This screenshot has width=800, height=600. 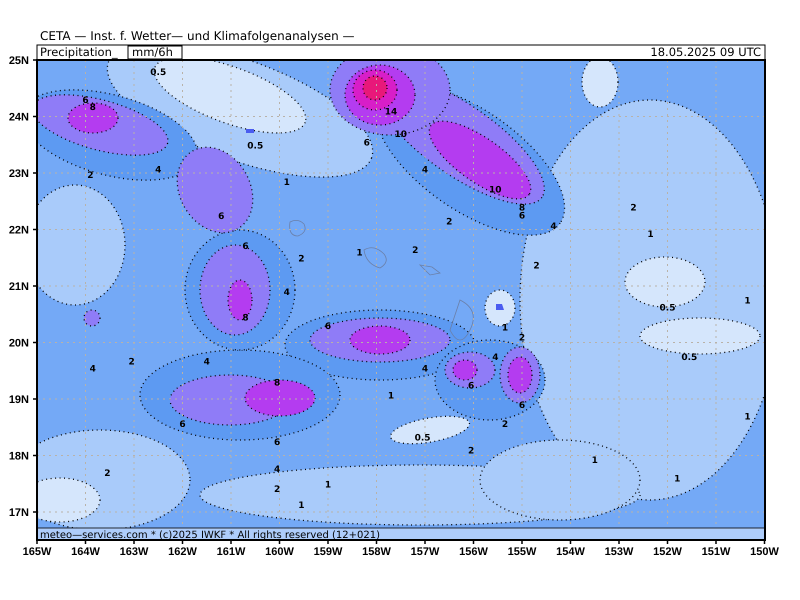 I want to click on latitude-label: 24N, so click(x=18, y=118).